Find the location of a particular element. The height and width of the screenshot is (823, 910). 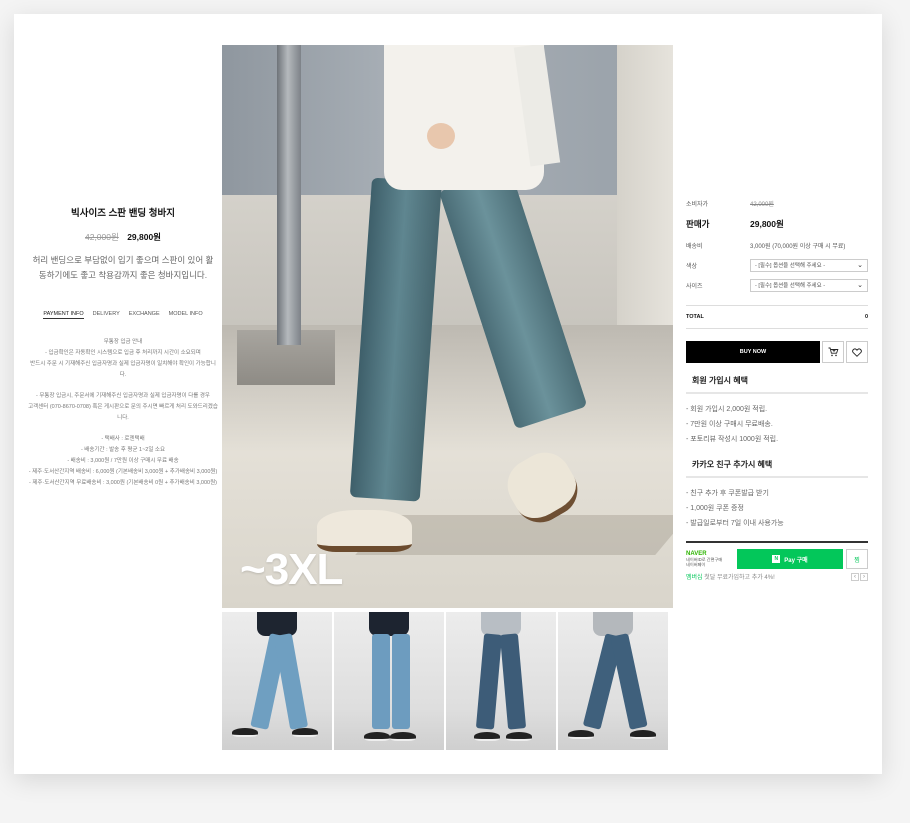

total-row: TOTAL 0 is located at coordinates (777, 317).